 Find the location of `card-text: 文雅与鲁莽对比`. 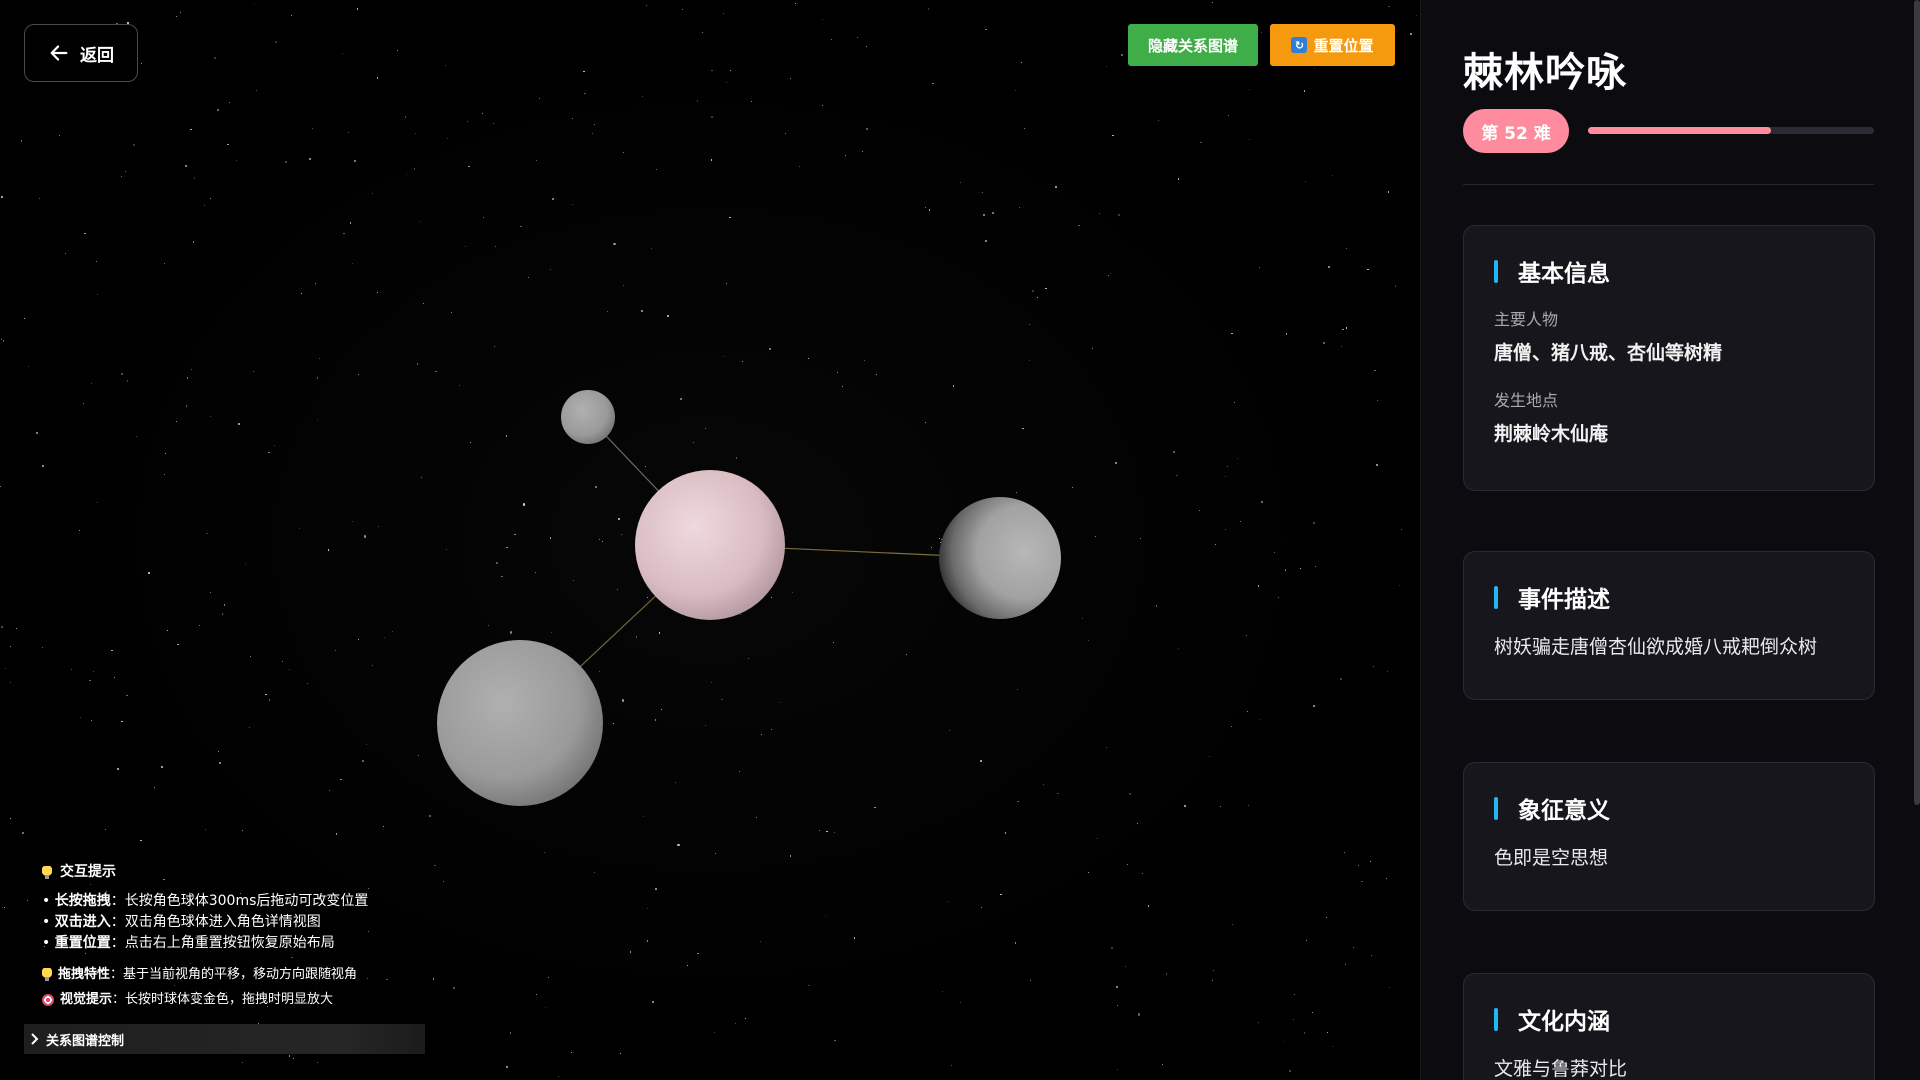

card-text: 文雅与鲁莽对比 is located at coordinates (1561, 1069).